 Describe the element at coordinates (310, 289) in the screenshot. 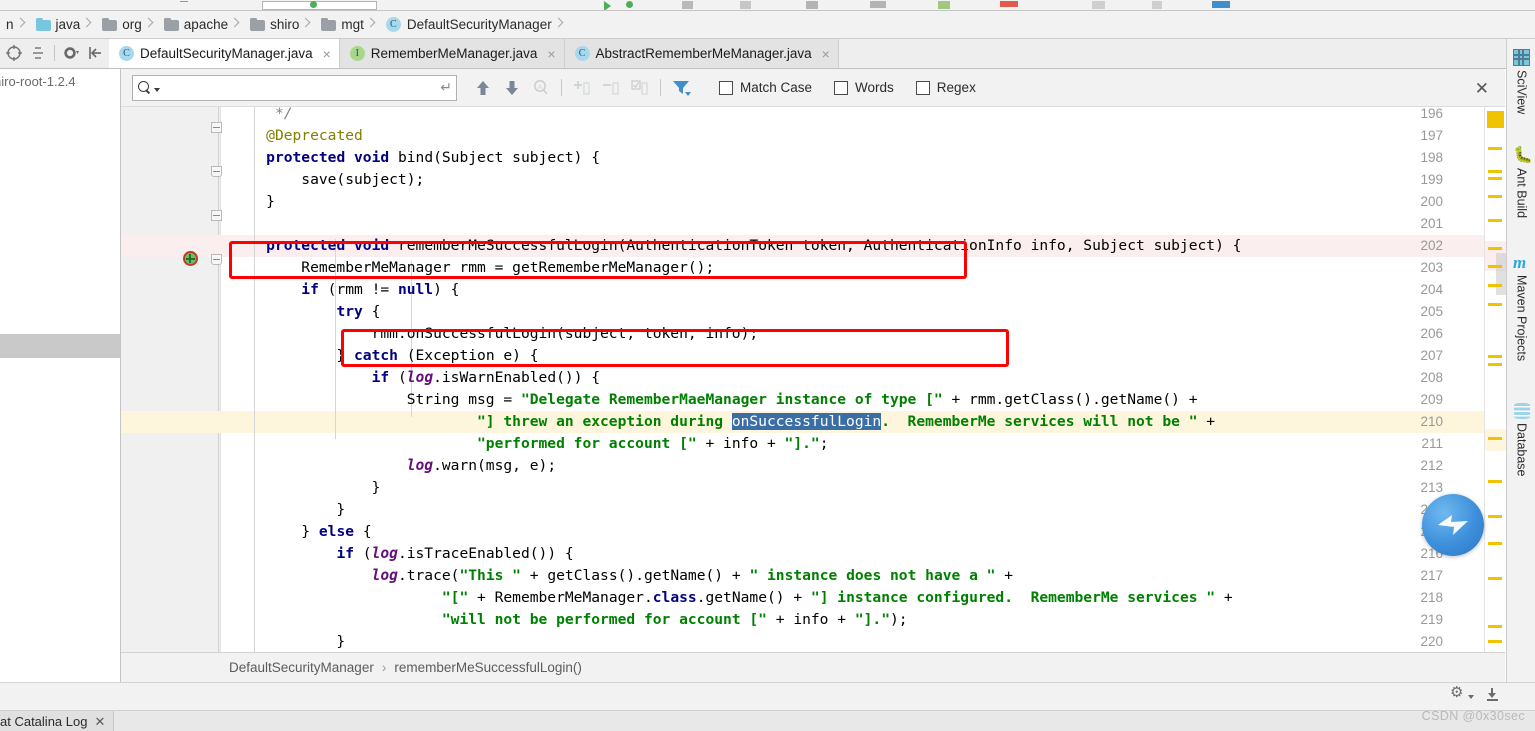

I see `code-token: if` at that location.